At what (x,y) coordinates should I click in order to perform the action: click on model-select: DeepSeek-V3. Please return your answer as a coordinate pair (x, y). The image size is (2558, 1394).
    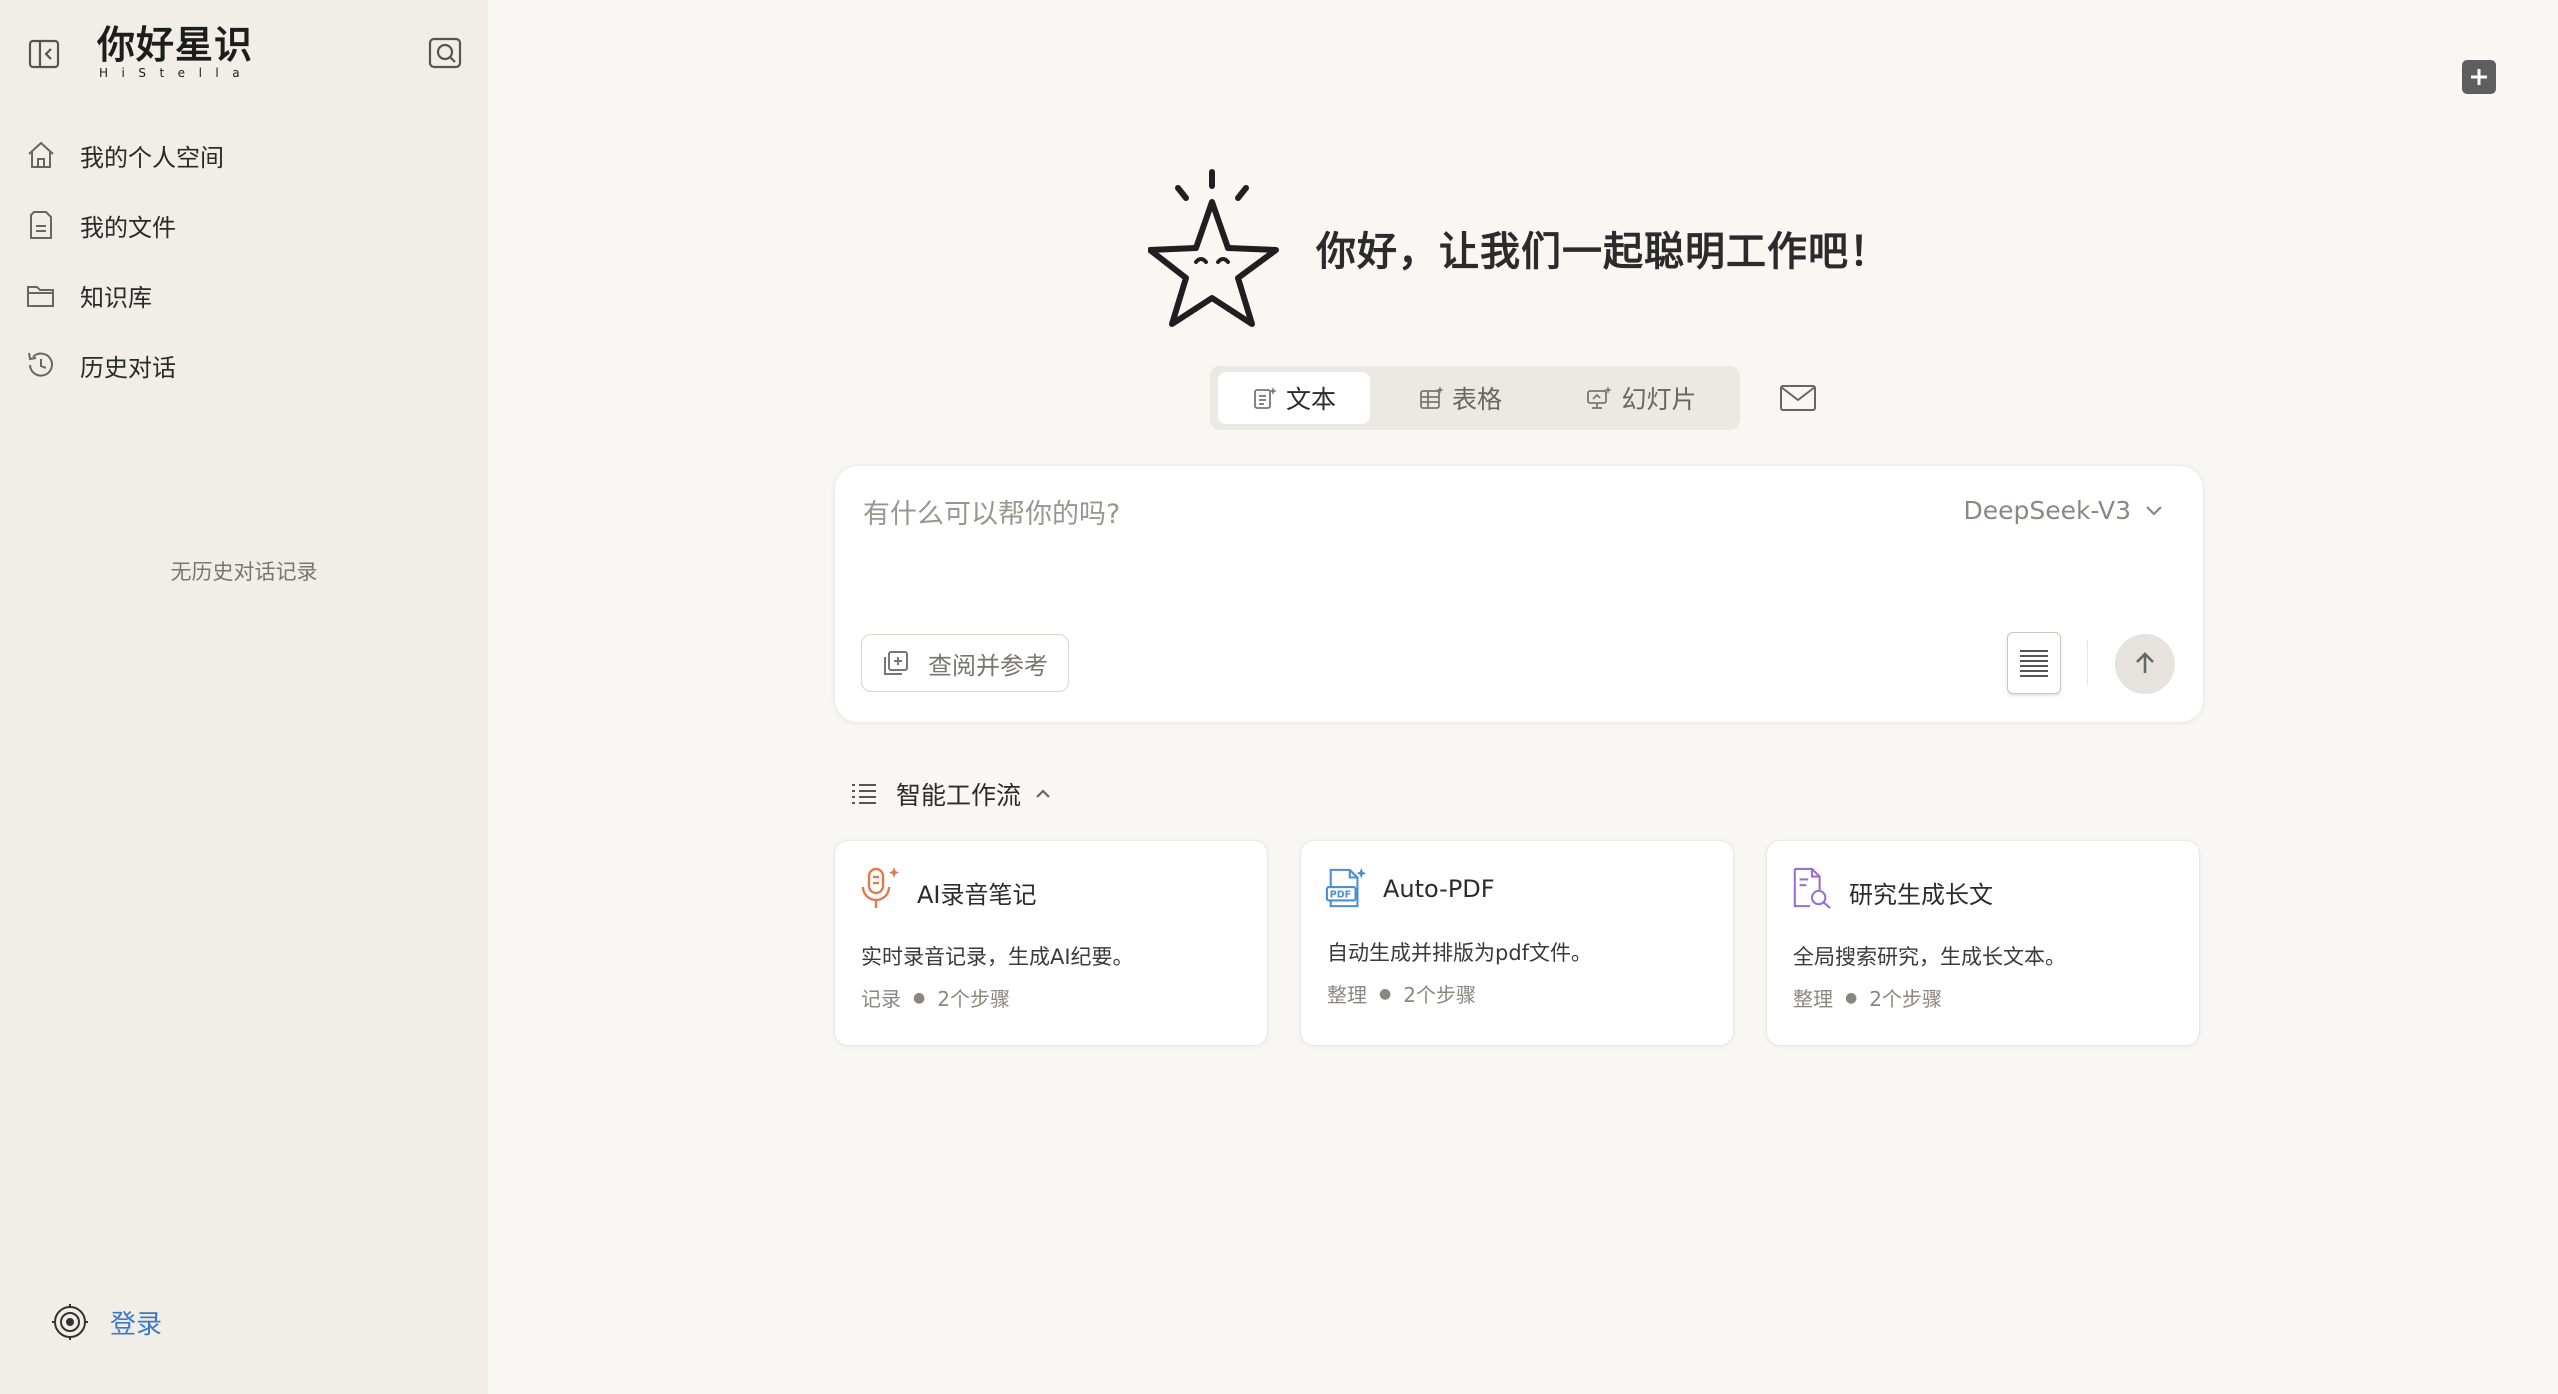
    Looking at the image, I should click on (2063, 510).